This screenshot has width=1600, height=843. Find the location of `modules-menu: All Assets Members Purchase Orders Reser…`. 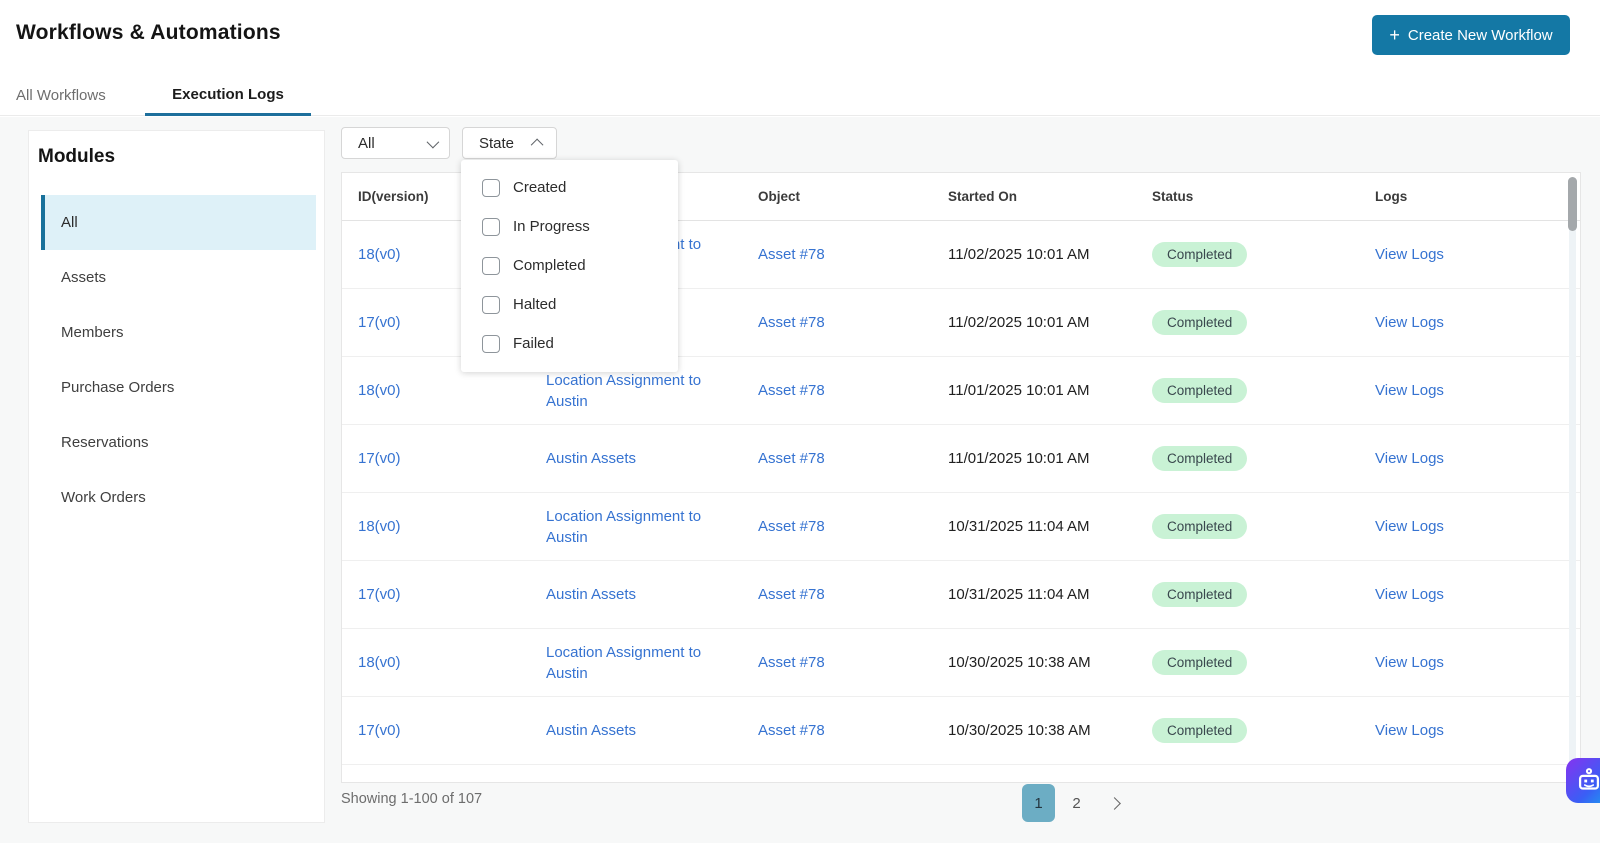

modules-menu: All Assets Members Purchase Orders Reser… is located at coordinates (178, 360).